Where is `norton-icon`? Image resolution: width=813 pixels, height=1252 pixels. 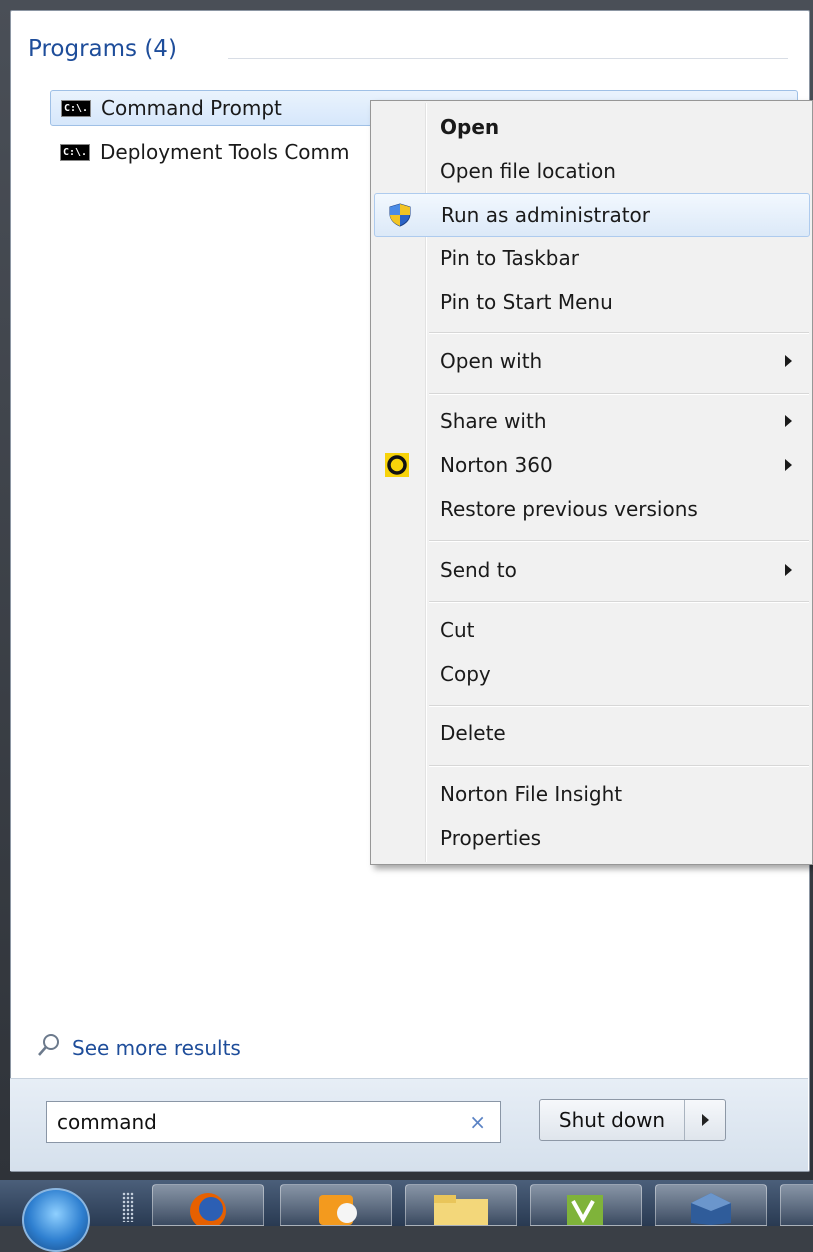
norton-icon is located at coordinates (397, 465).